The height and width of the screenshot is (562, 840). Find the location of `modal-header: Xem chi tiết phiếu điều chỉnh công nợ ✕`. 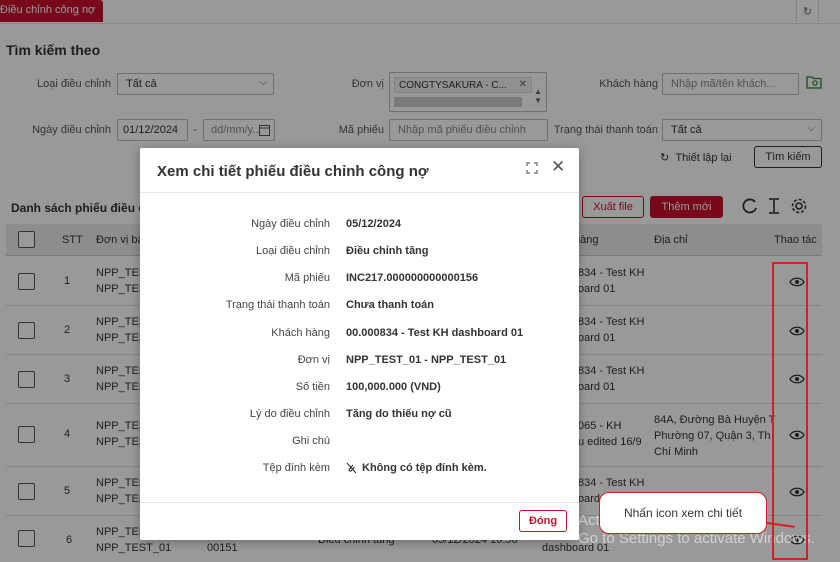

modal-header: Xem chi tiết phiếu điều chỉnh công nợ ✕ is located at coordinates (359, 170).